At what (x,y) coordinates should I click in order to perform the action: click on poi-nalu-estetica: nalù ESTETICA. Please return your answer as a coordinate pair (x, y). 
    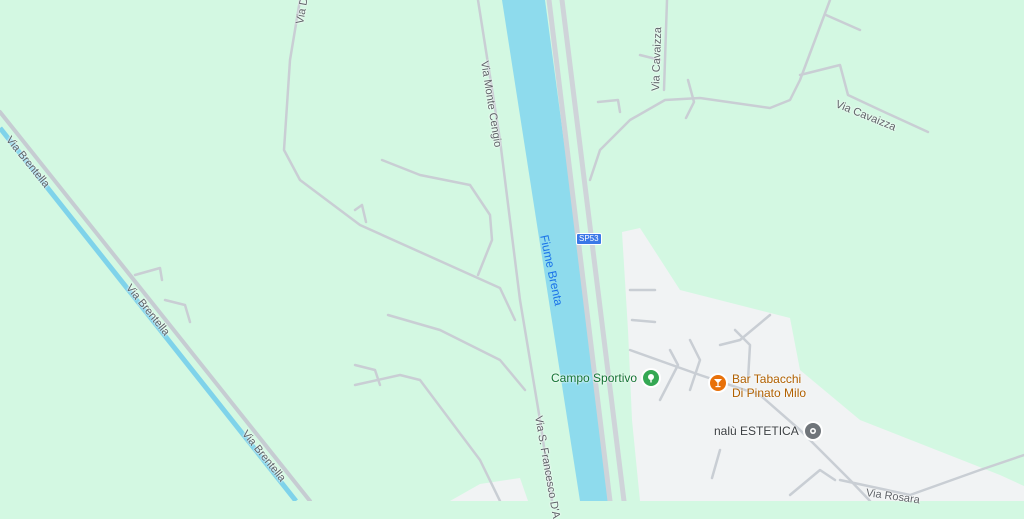
    Looking at the image, I should click on (767, 431).